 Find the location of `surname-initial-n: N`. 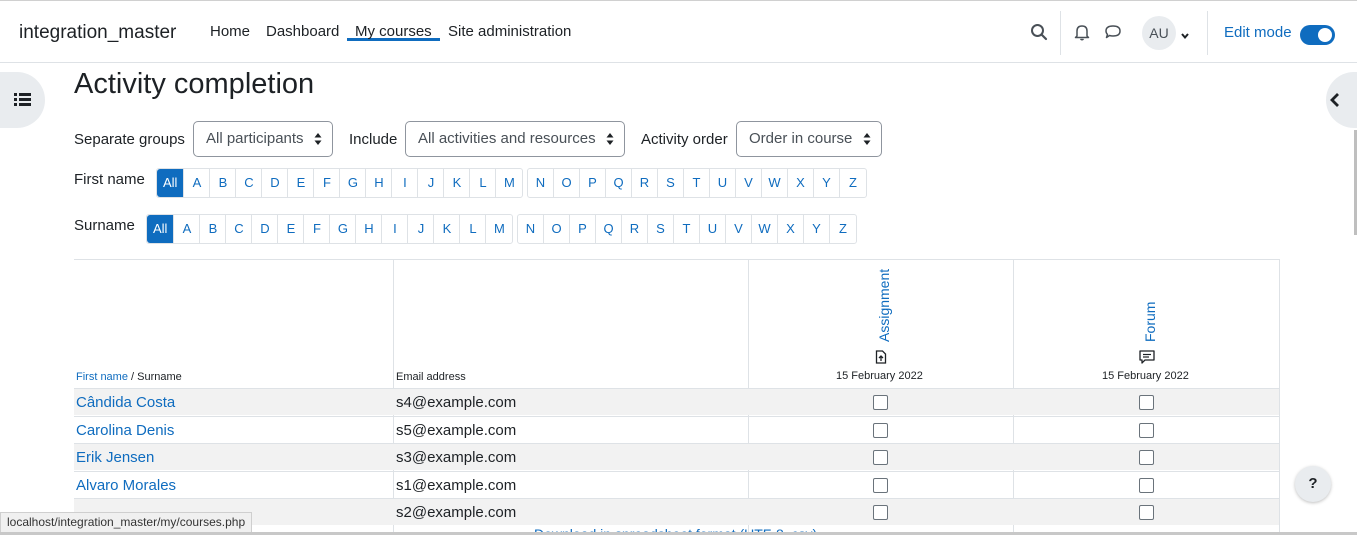

surname-initial-n: N is located at coordinates (531, 229).